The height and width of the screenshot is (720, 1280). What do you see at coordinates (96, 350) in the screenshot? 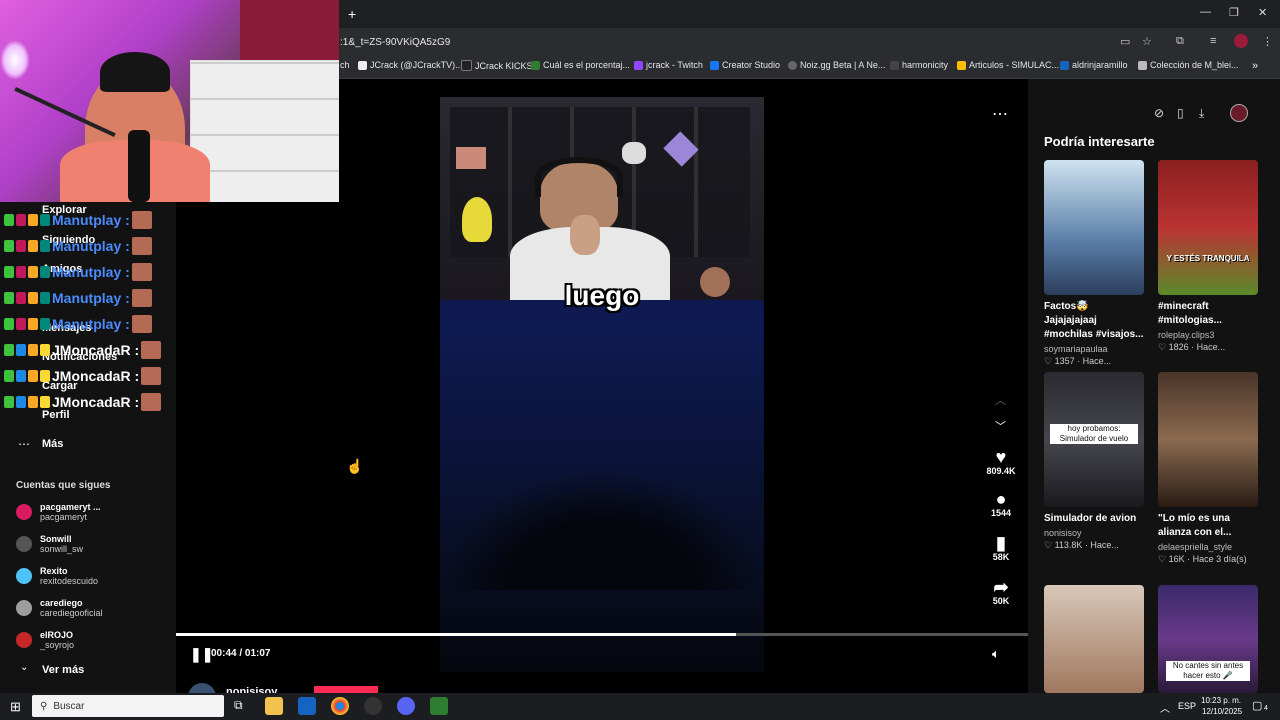
I see `chat-username: JMoncadaR :` at bounding box center [96, 350].